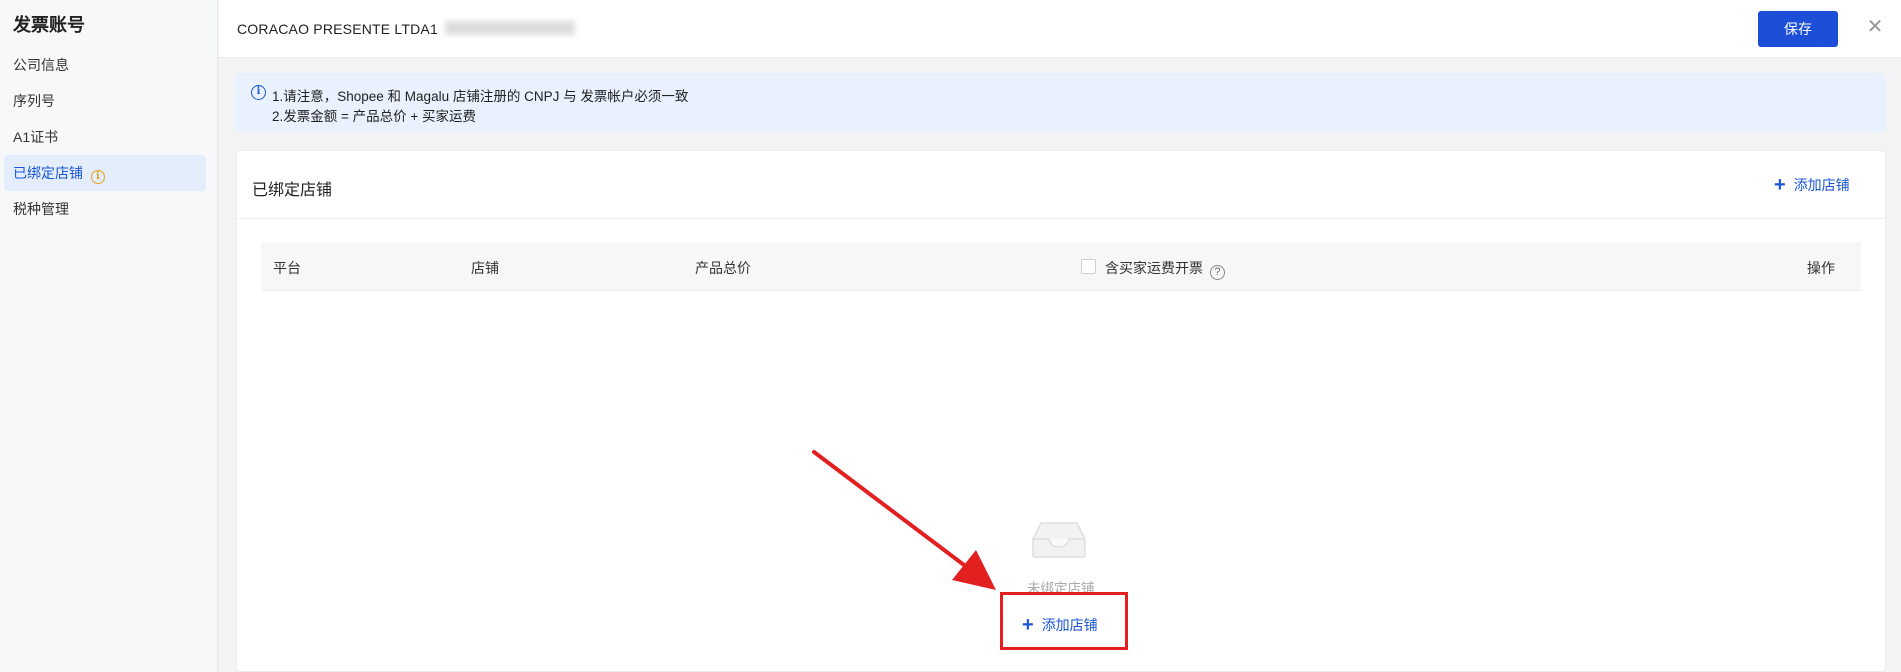  Describe the element at coordinates (1061, 266) in the screenshot. I see `table-header: 平台 店铺 产品总价 含买家运费开票 ? 操作` at that location.